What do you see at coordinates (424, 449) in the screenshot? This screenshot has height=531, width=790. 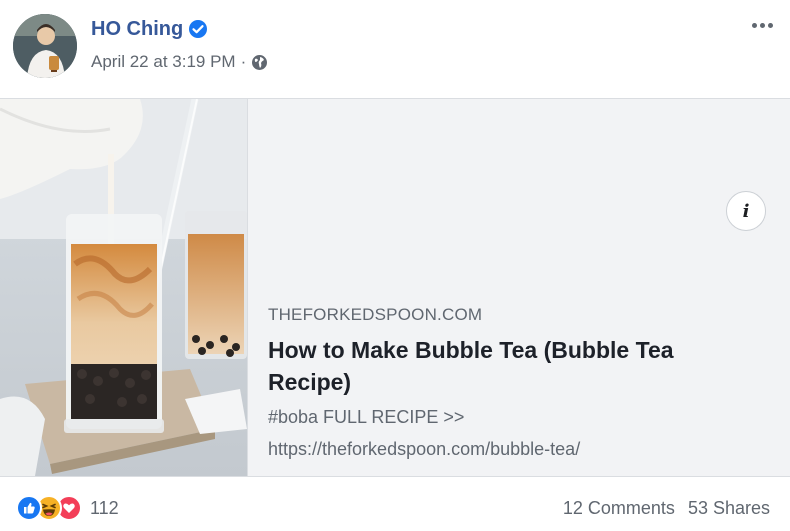 I see `link-description-line2: https://theforkedspoon.com/bubble-tea/` at bounding box center [424, 449].